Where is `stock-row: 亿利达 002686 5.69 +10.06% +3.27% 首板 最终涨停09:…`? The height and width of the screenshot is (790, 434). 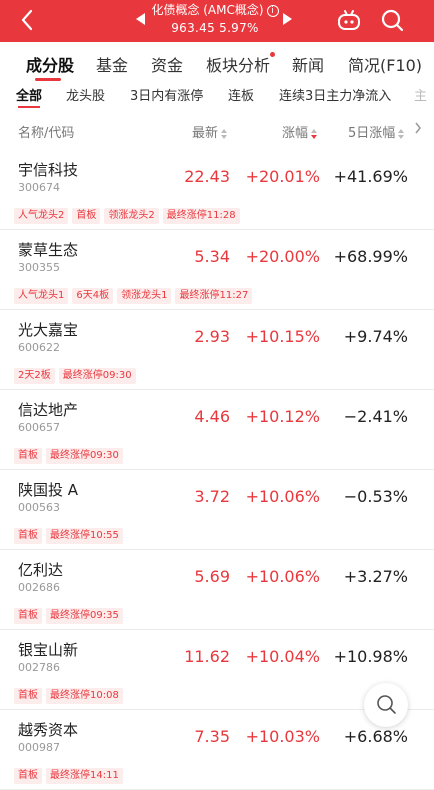 stock-row: 亿利达 002686 5.69 +10.06% +3.27% 首板 最终涨停09:… is located at coordinates (217, 590).